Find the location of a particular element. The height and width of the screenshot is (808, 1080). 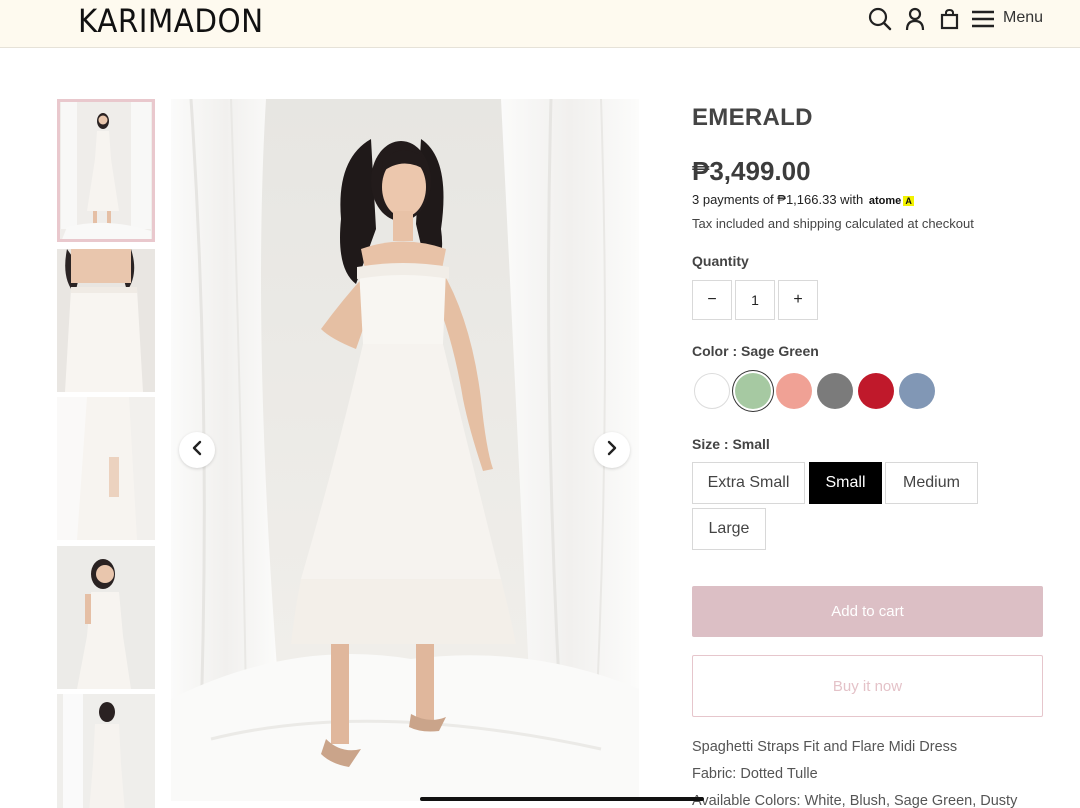

previous-image-button is located at coordinates (197, 450).